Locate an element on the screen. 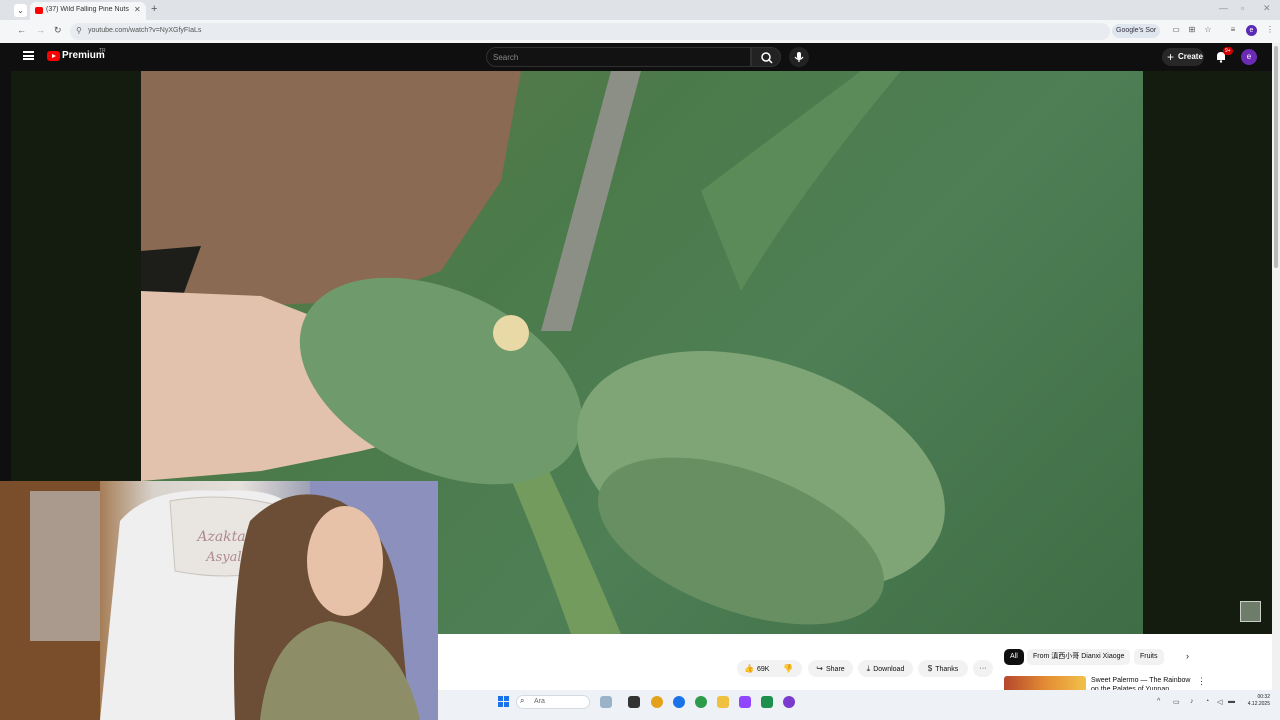  recommendation-thumbnail is located at coordinates (1045, 683).